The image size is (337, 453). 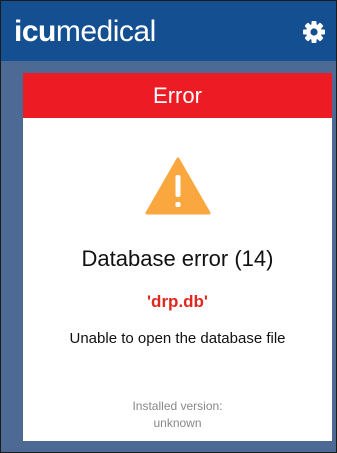 I want to click on top-bar: icumedical, so click(x=168, y=31).